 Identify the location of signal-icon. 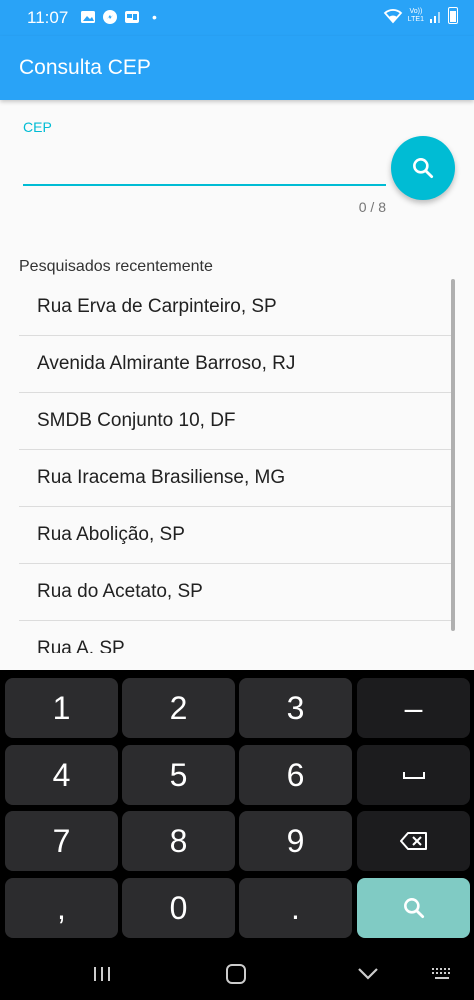
(435, 17).